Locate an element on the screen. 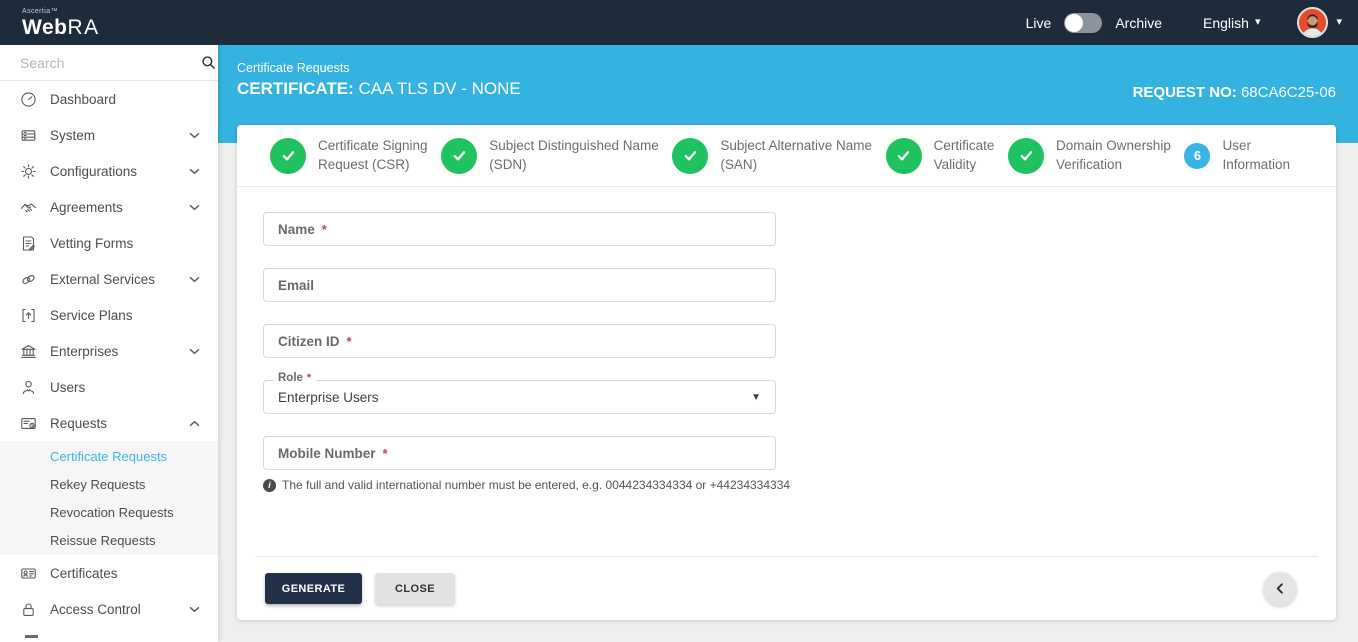  mobile-number-field: Mobile Number * is located at coordinates (519, 453).